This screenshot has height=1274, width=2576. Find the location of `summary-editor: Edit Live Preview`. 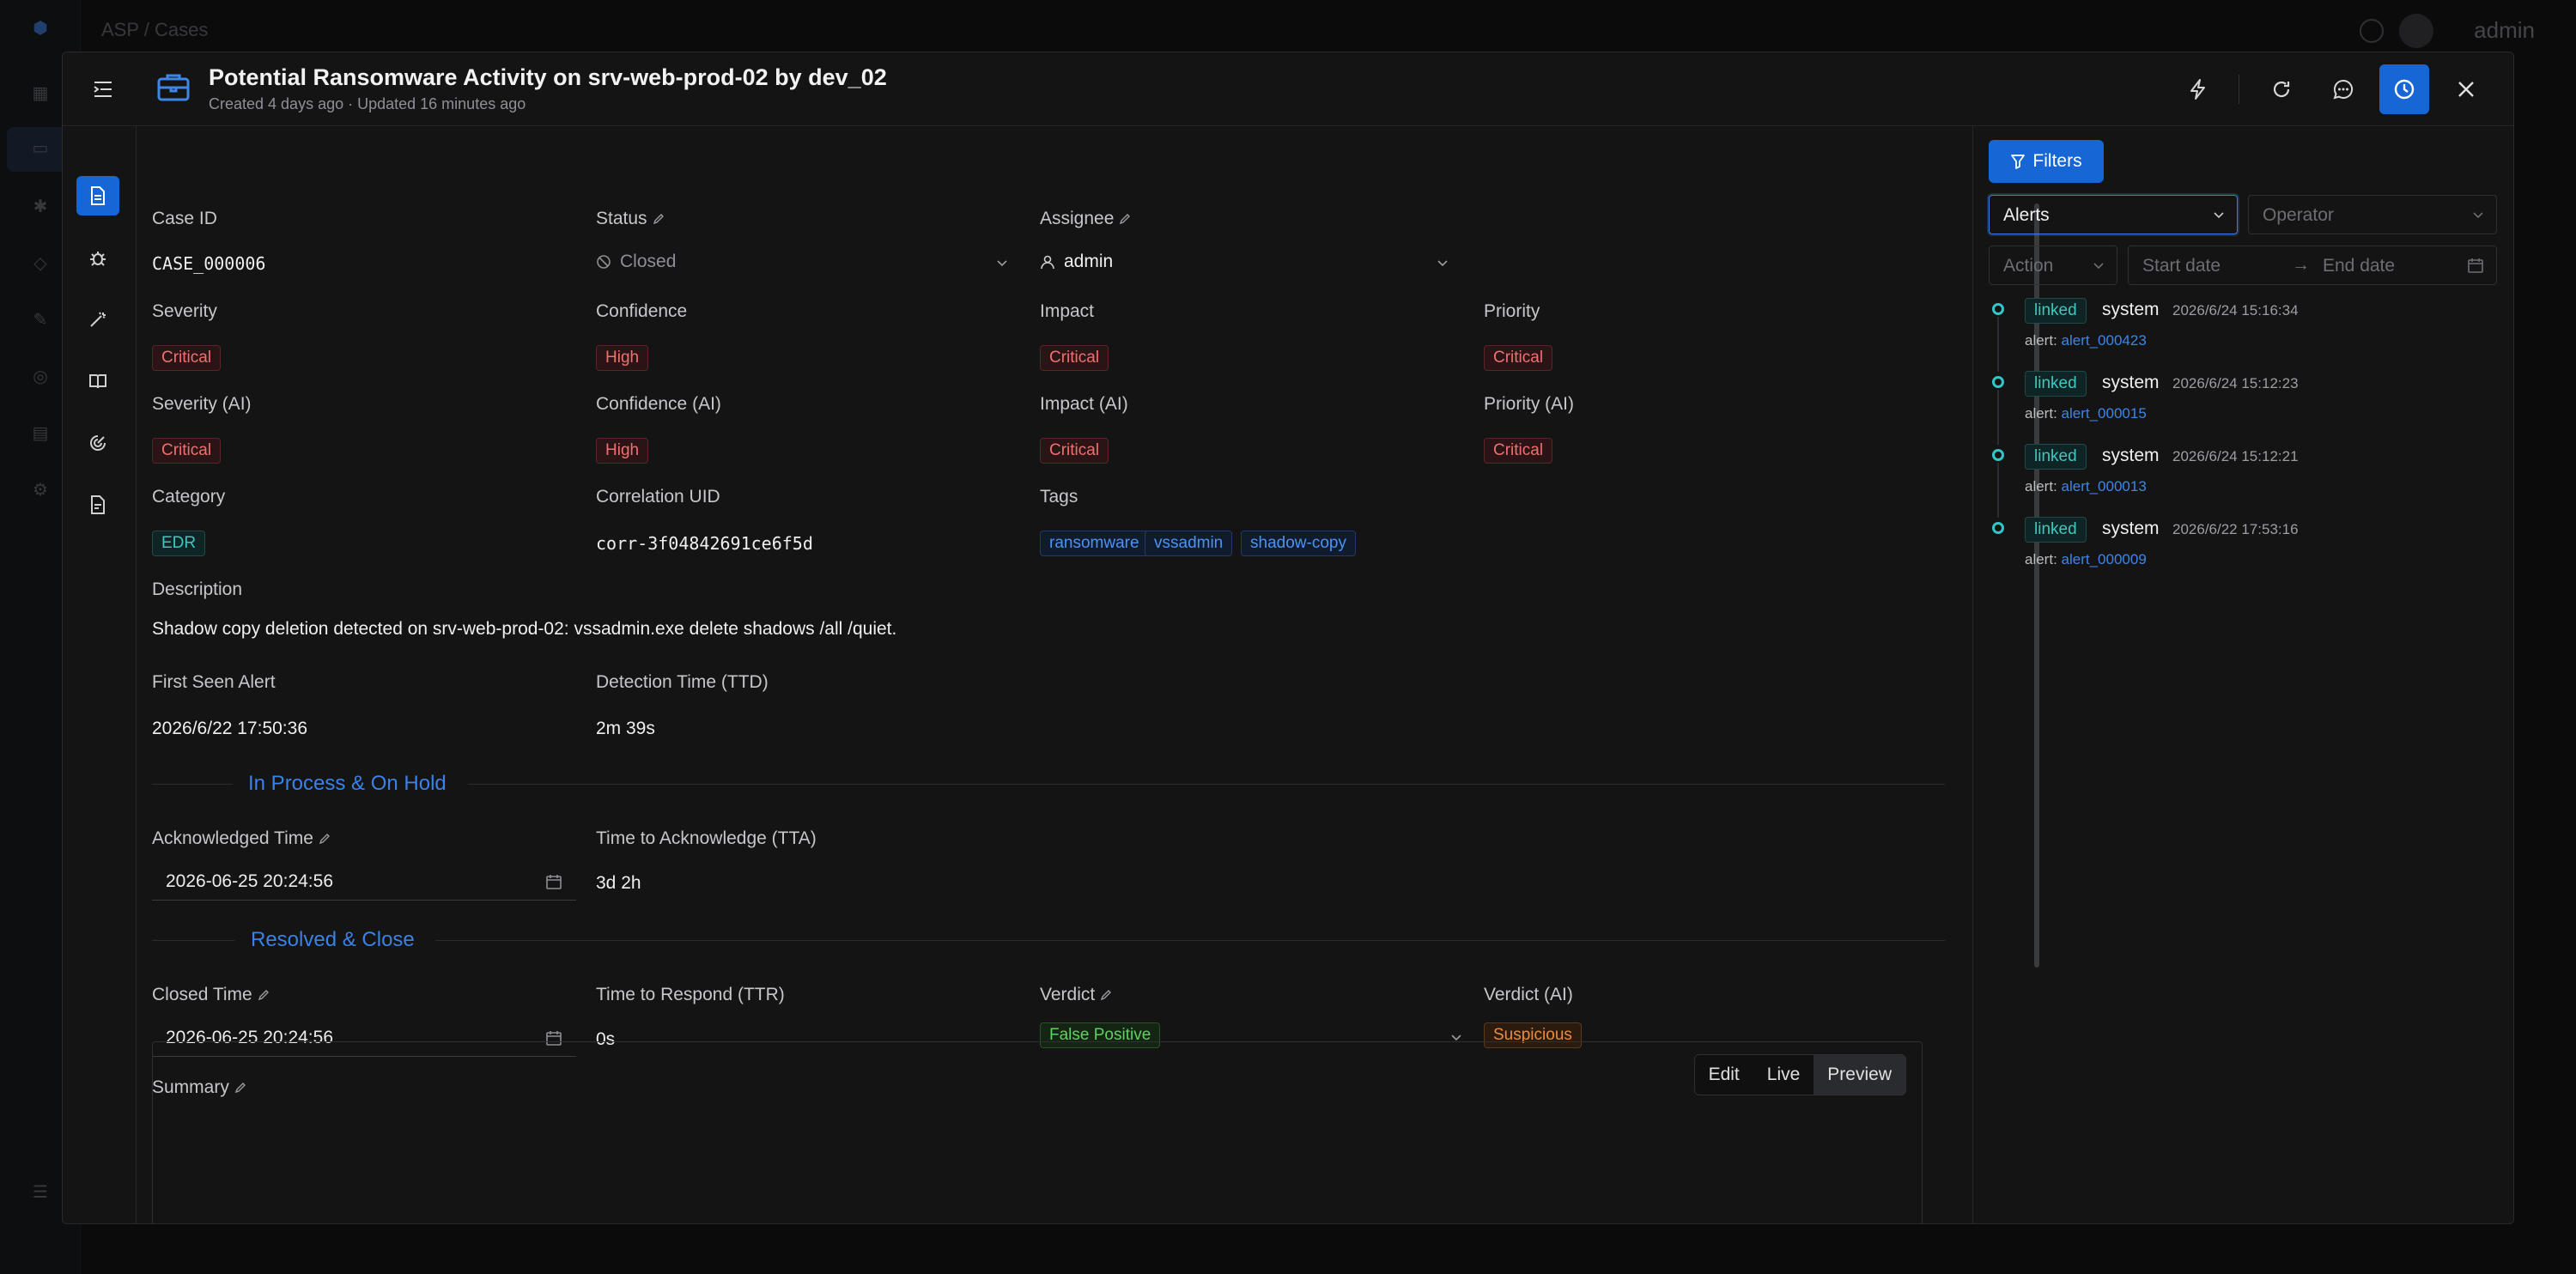

summary-editor: Edit Live Preview is located at coordinates (1038, 1132).